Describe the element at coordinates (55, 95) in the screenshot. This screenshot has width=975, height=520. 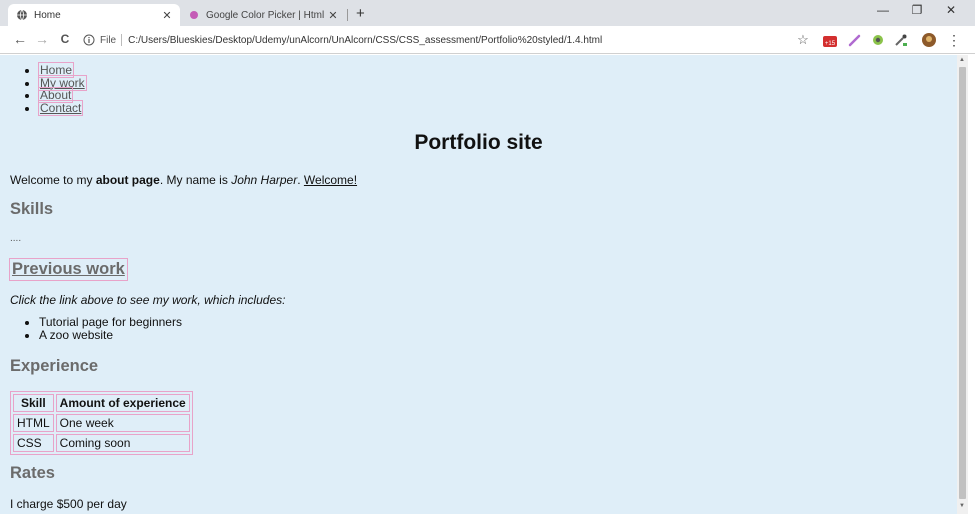
I see `nav-link-about: About` at that location.